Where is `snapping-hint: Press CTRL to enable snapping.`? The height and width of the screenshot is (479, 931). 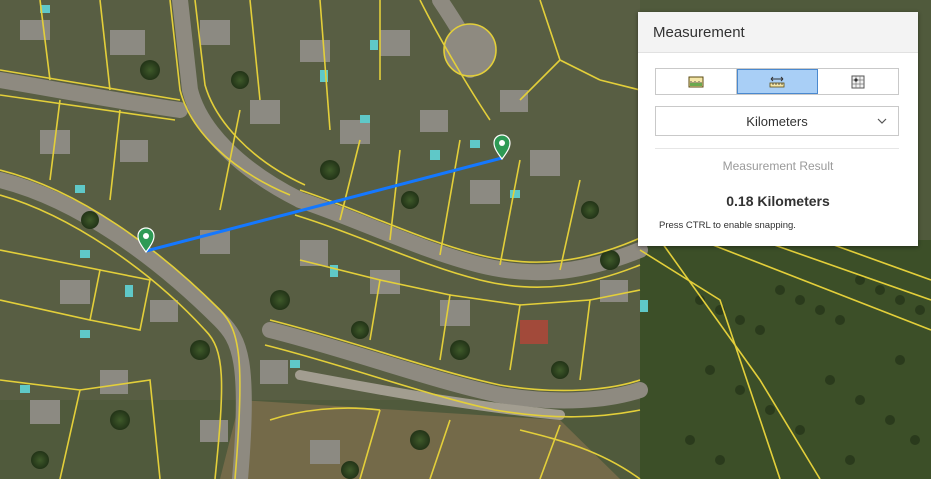 snapping-hint: Press CTRL to enable snapping. is located at coordinates (727, 225).